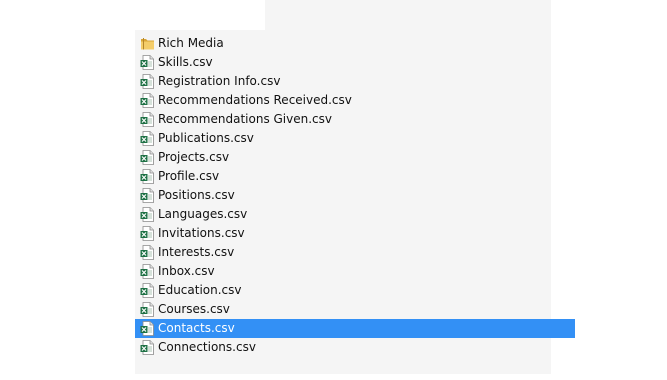  Describe the element at coordinates (355, 138) in the screenshot. I see `file-item: Publications.csv` at that location.